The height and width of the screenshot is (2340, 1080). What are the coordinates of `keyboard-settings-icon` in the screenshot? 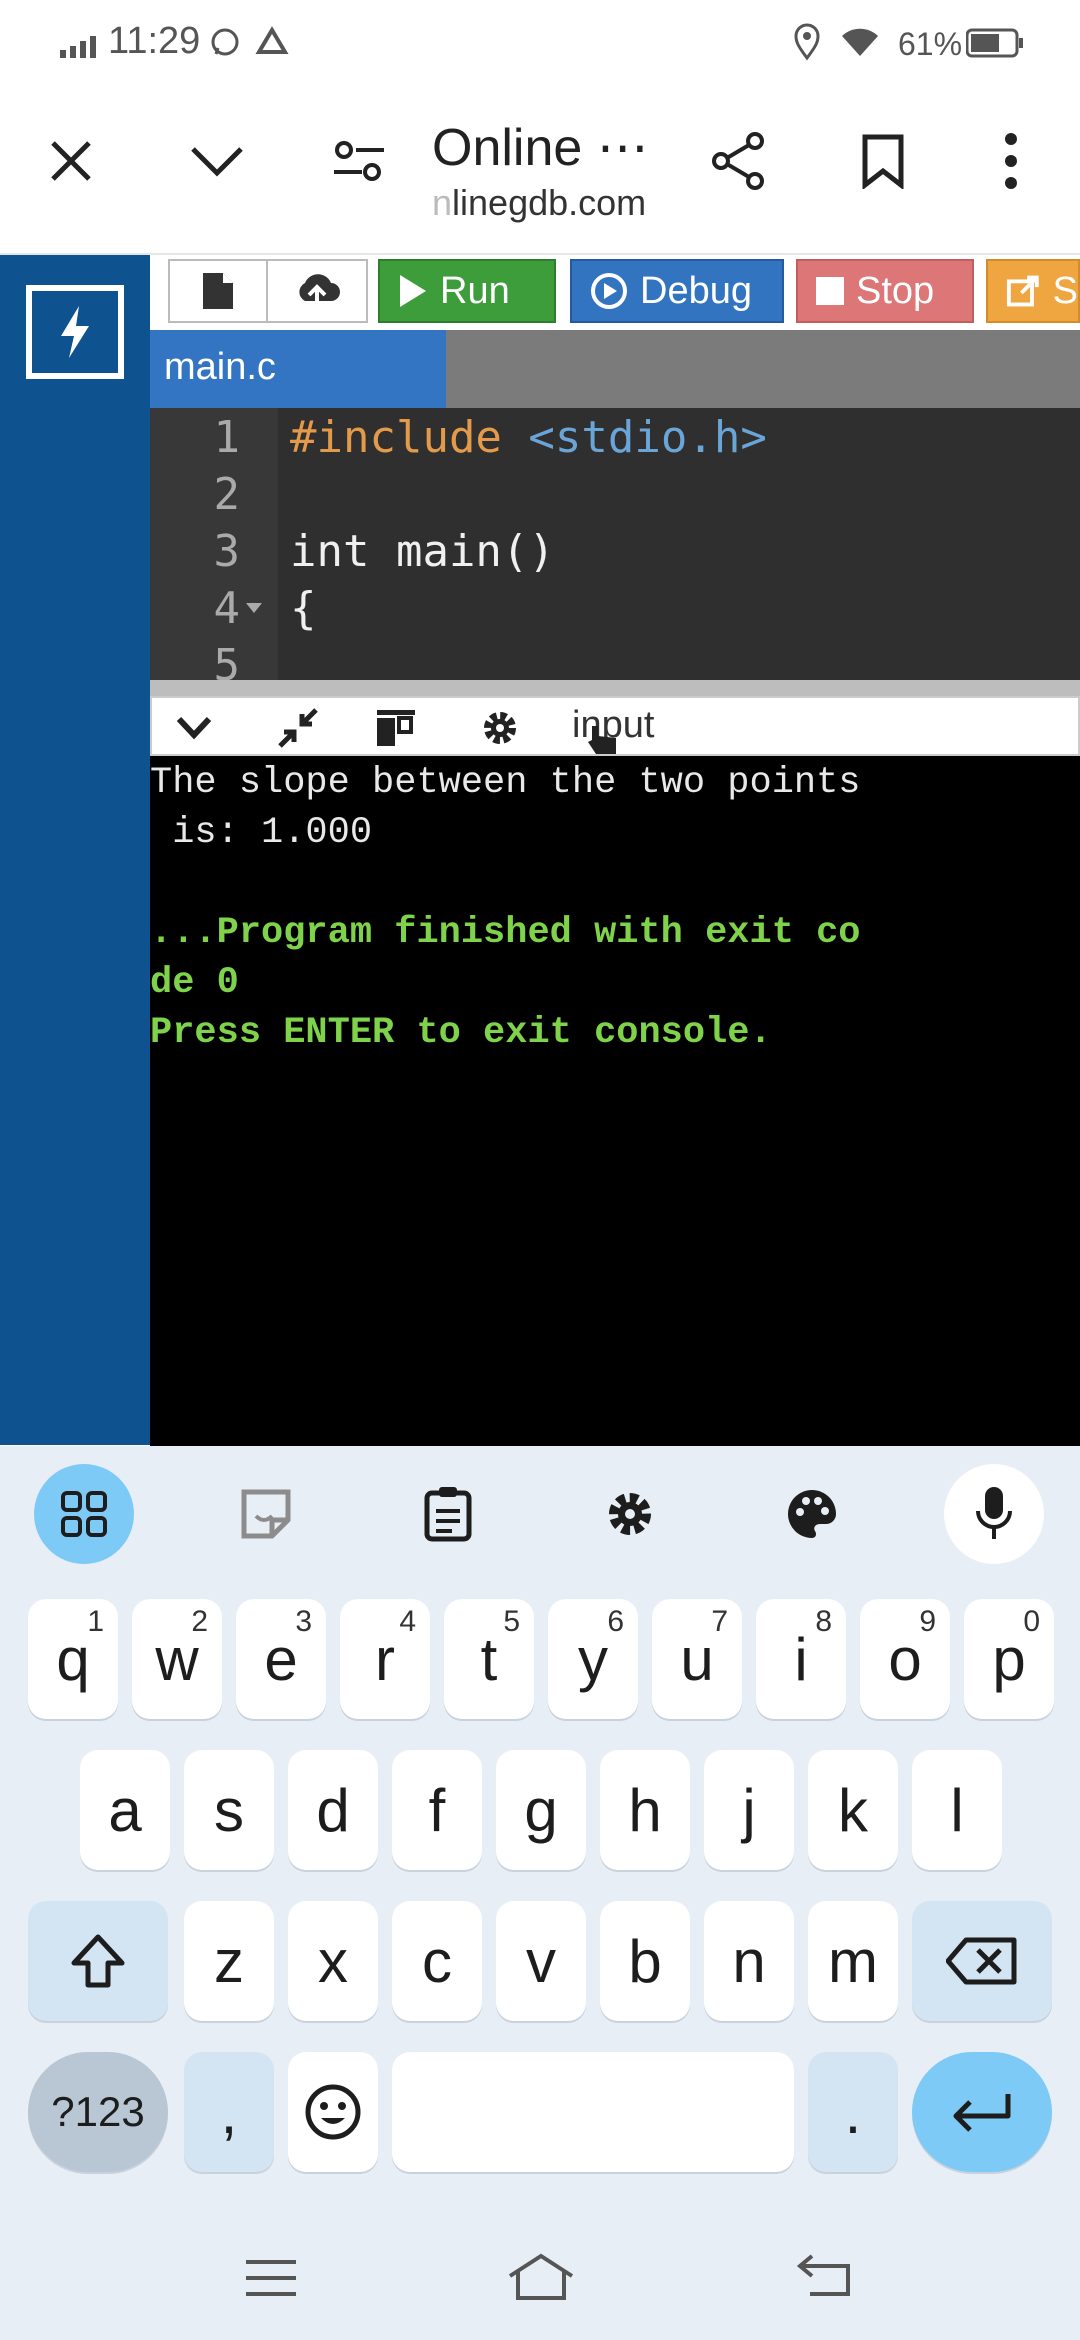 It's located at (630, 1514).